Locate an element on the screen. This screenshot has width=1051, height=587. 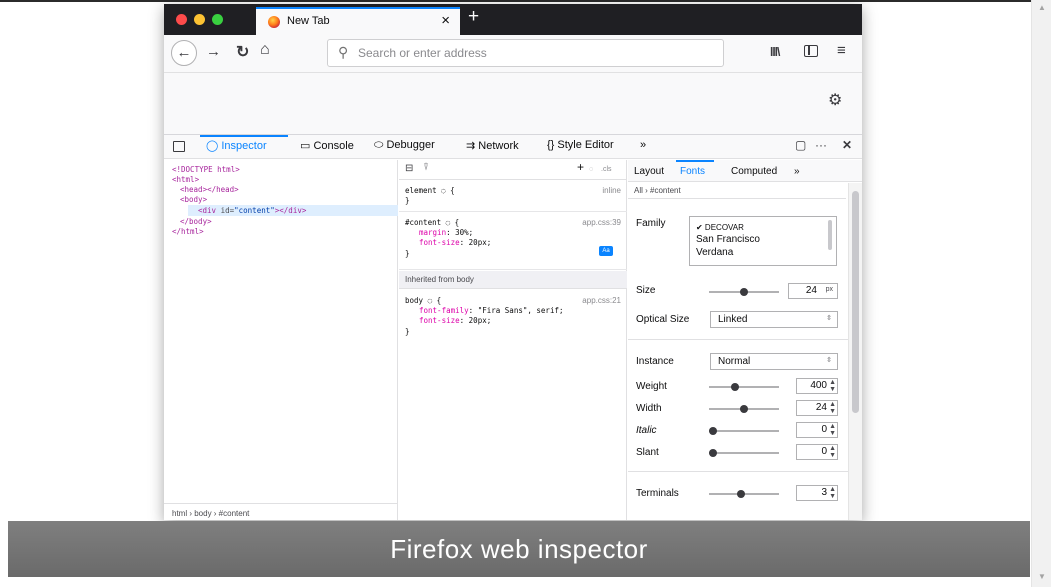
font-family-list: ✔ DECOVAR San Francisco Verdana is located at coordinates (763, 241).